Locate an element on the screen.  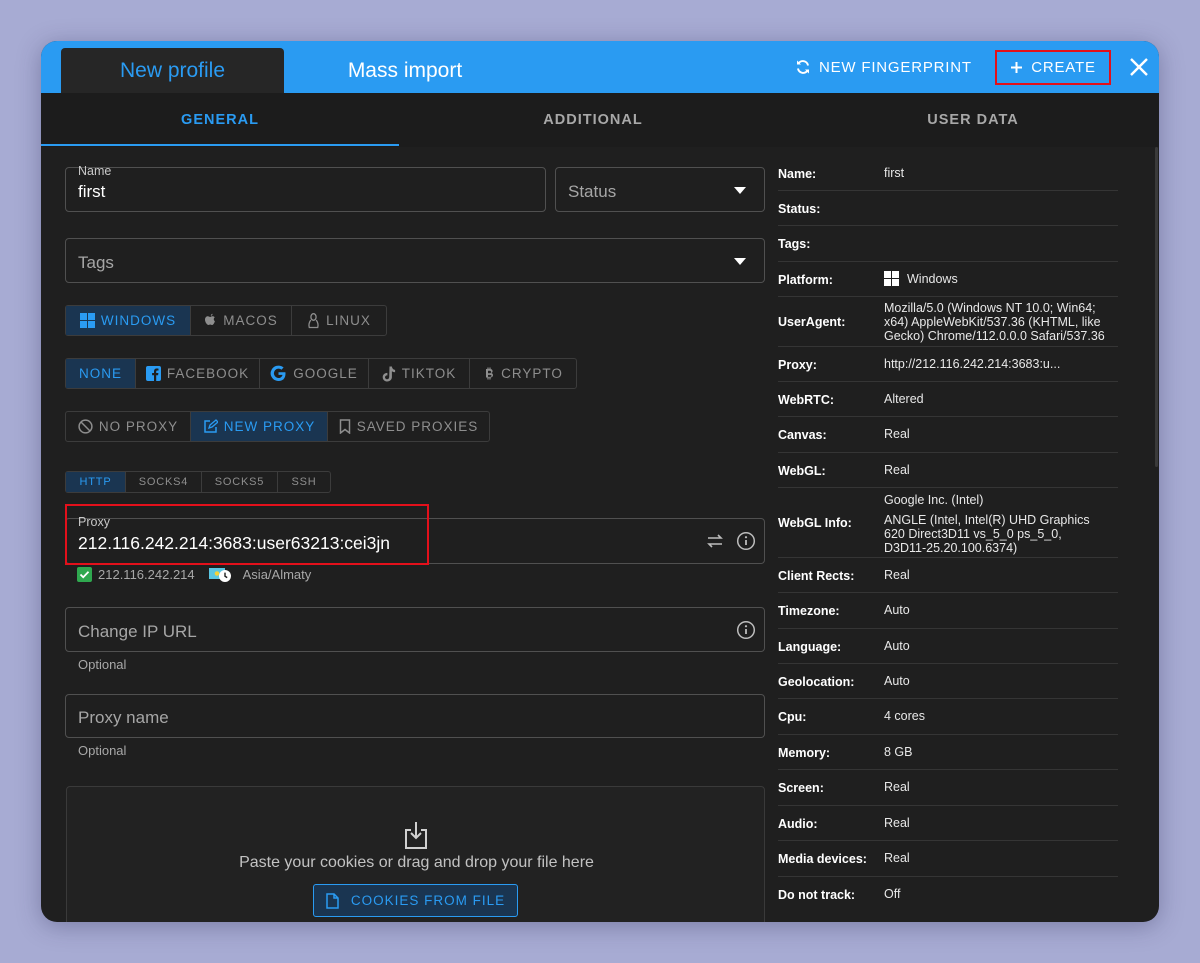
platform-value: Windows is located at coordinates (932, 278).